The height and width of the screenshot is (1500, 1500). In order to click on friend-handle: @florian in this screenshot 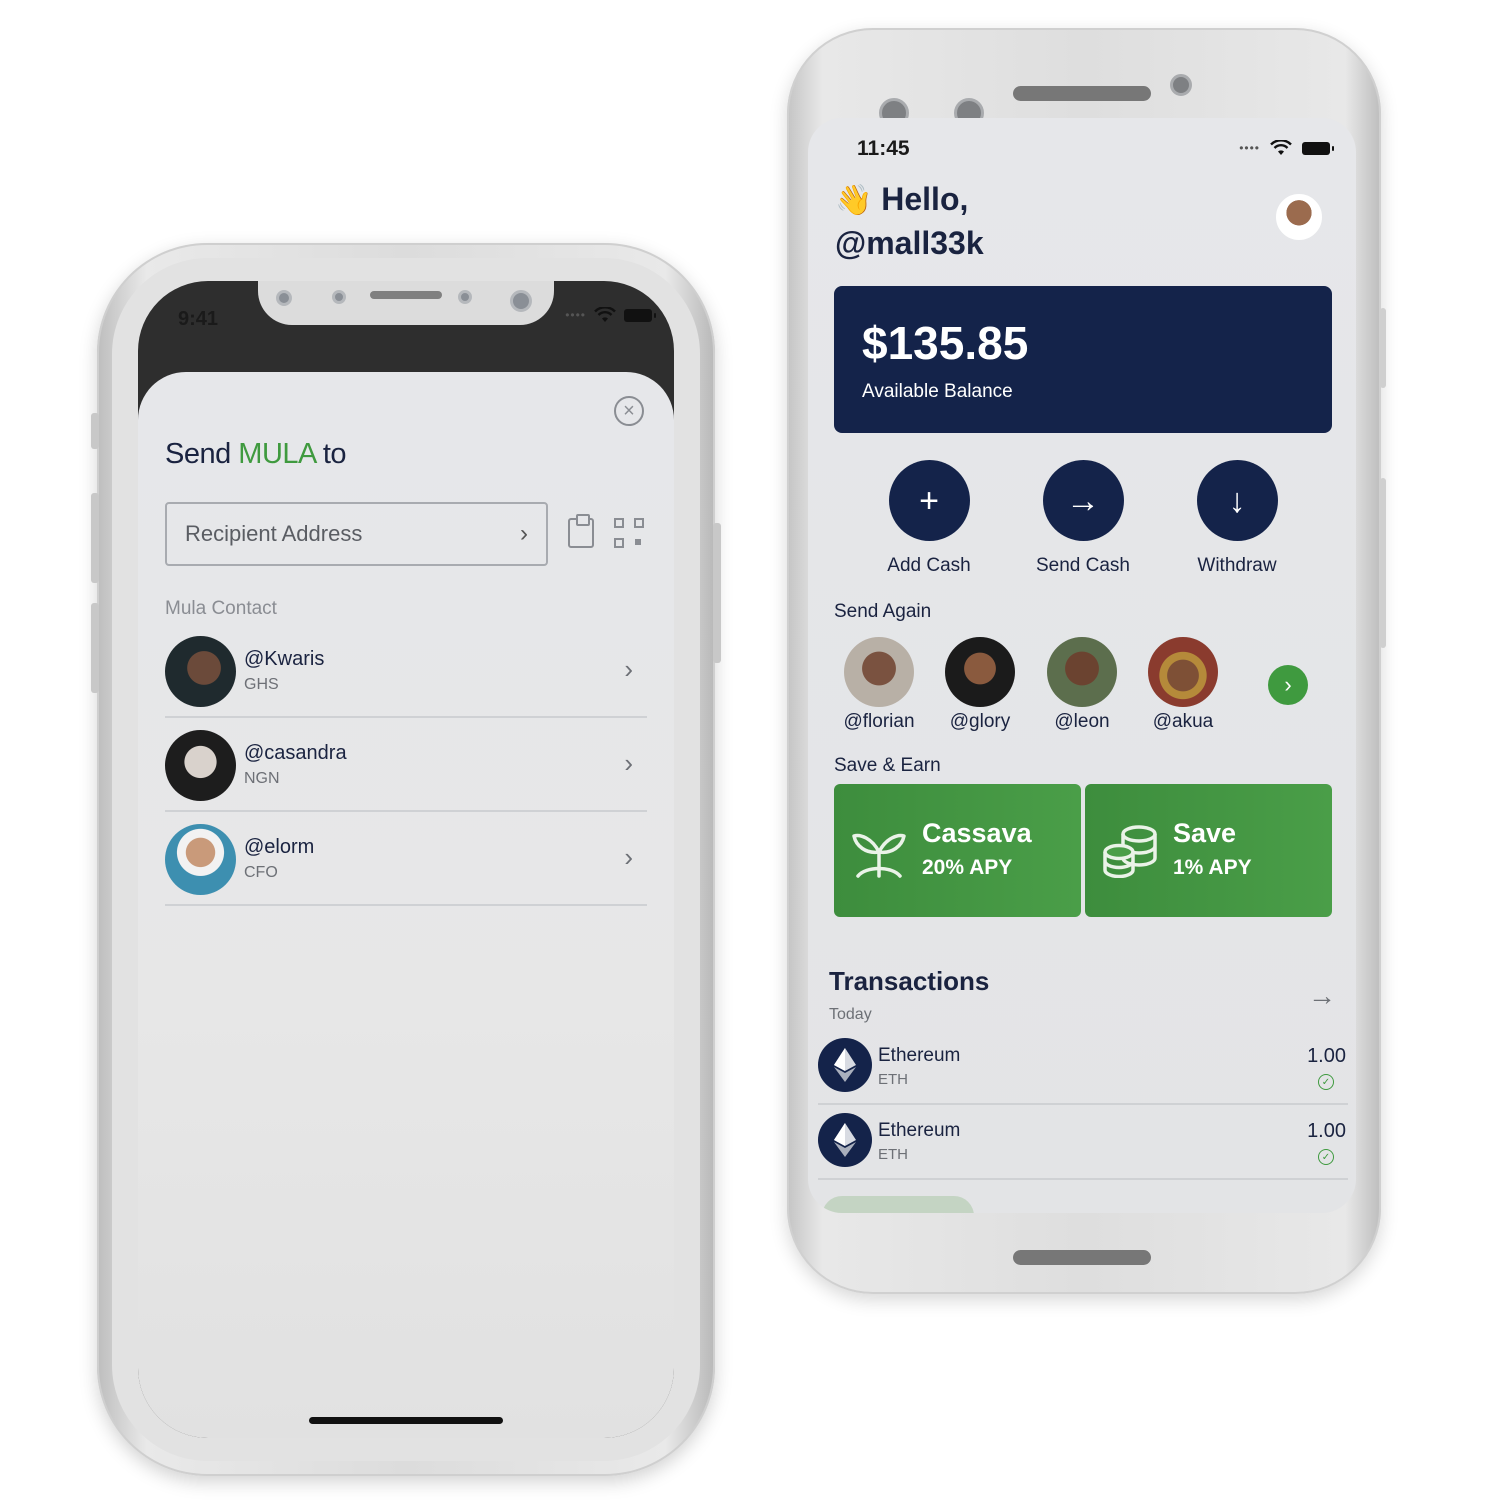, I will do `click(879, 721)`.